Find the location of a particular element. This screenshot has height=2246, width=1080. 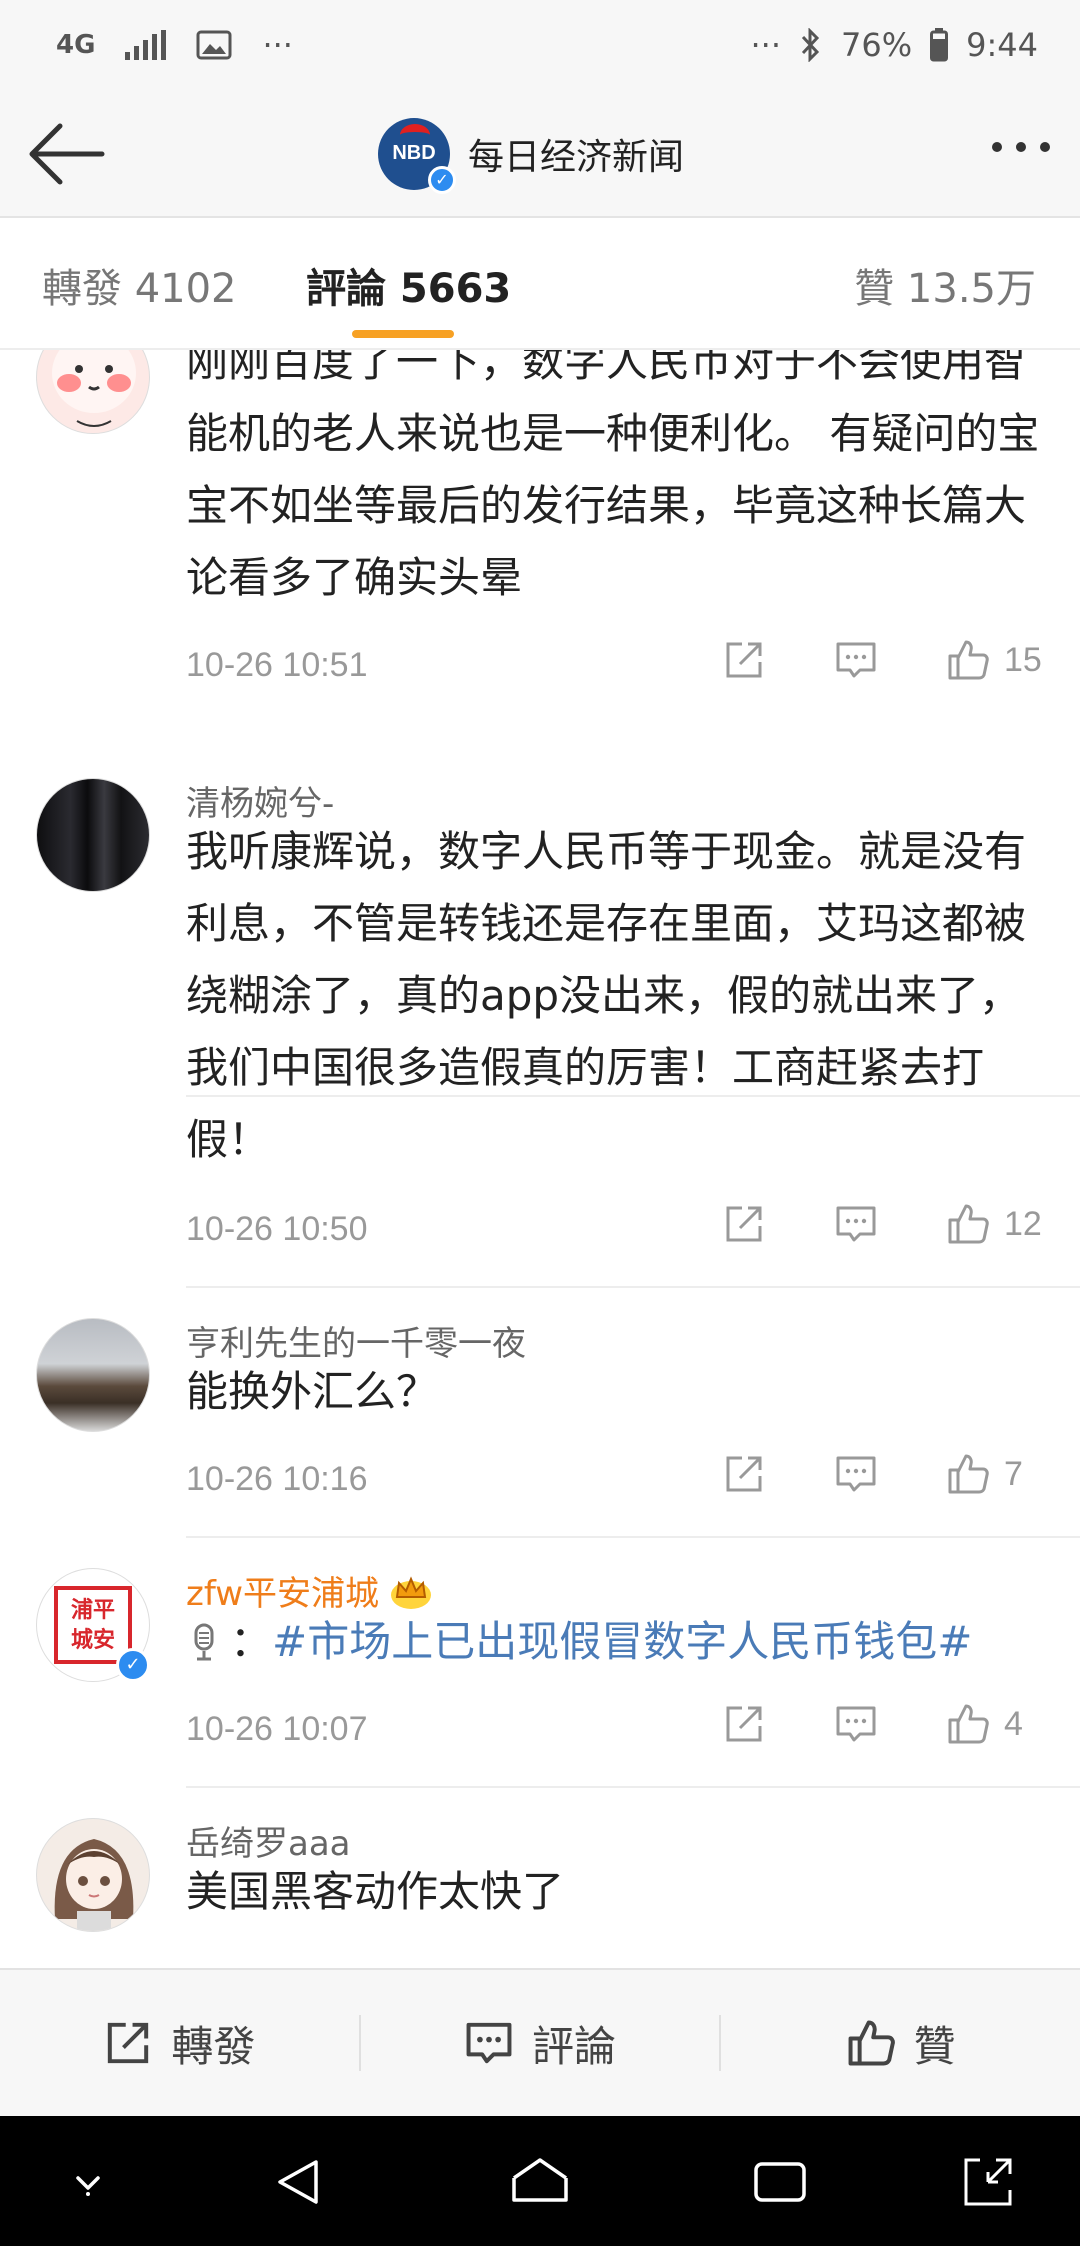

repost-label: 轉發 is located at coordinates (213, 2046).